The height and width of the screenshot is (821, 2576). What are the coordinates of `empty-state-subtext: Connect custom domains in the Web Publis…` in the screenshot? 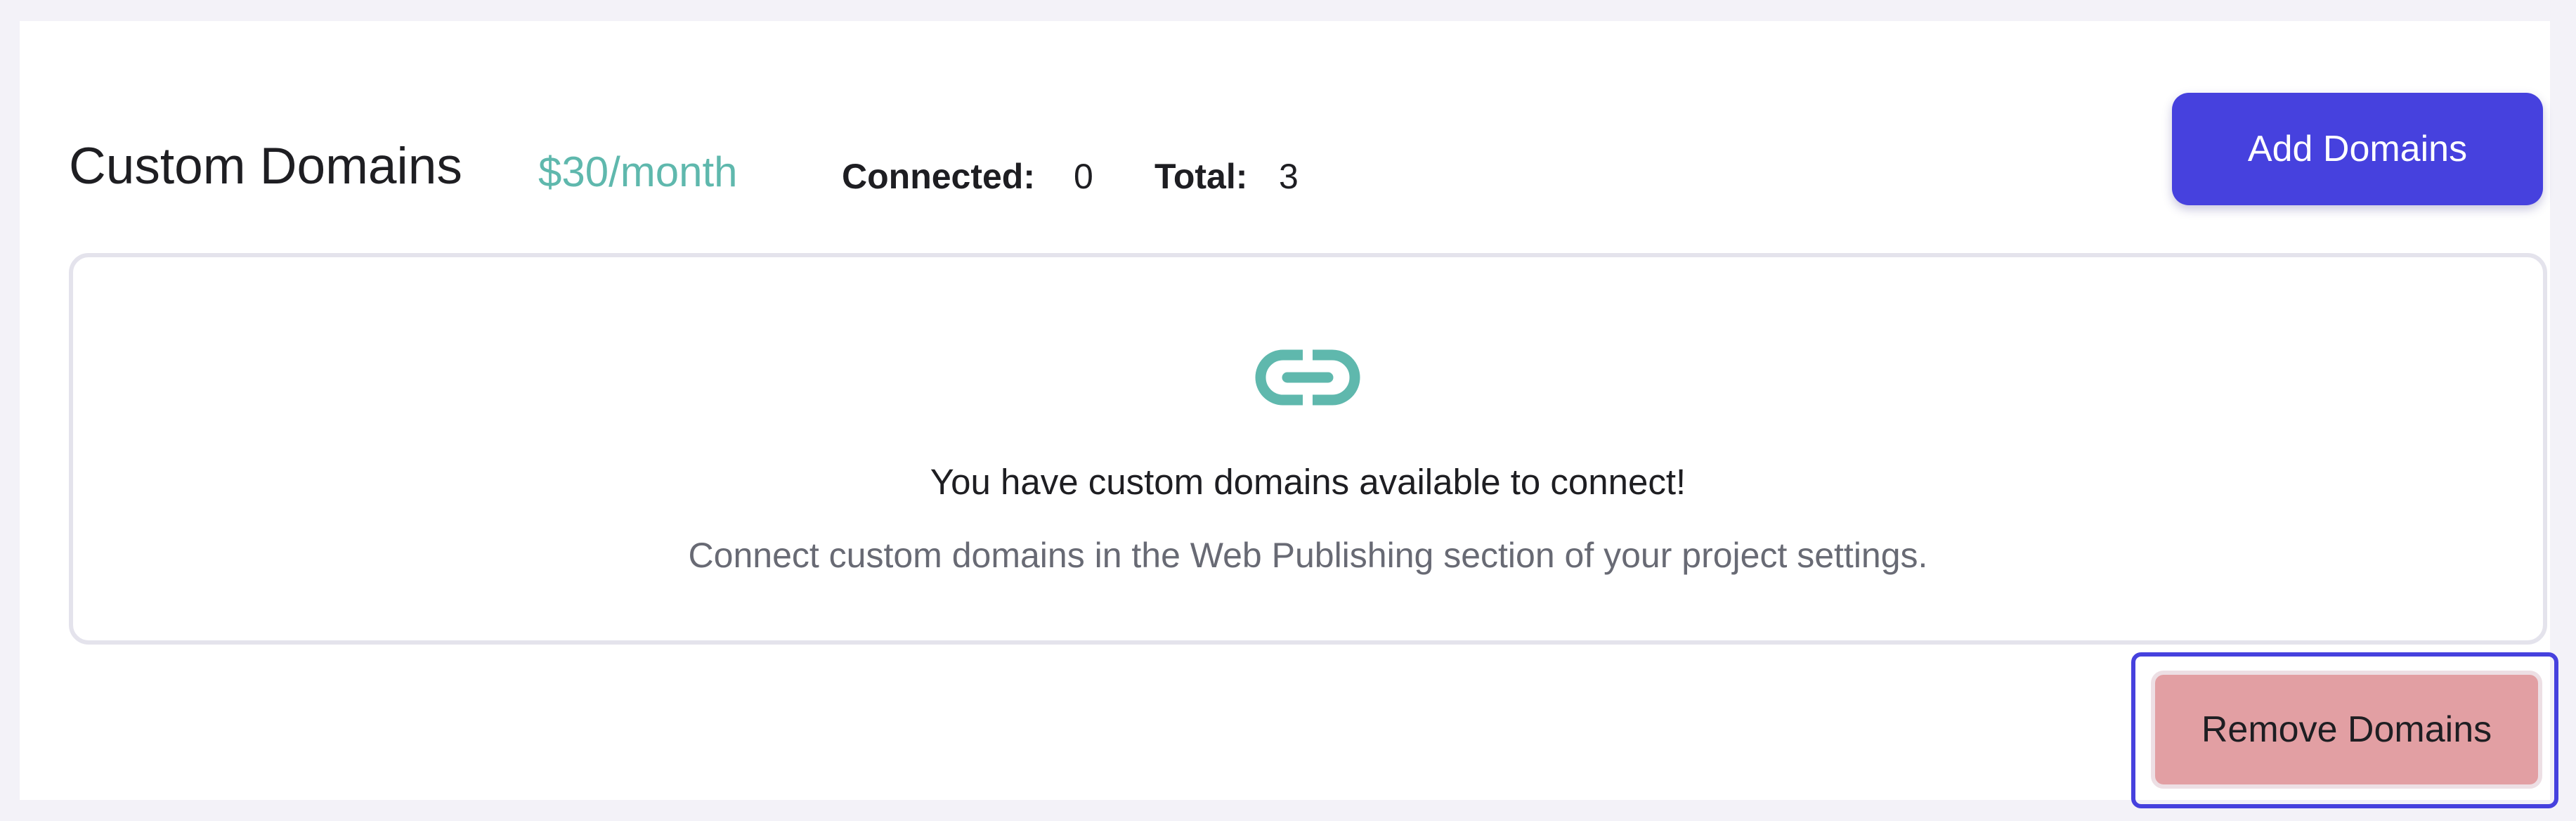 It's located at (1308, 555).